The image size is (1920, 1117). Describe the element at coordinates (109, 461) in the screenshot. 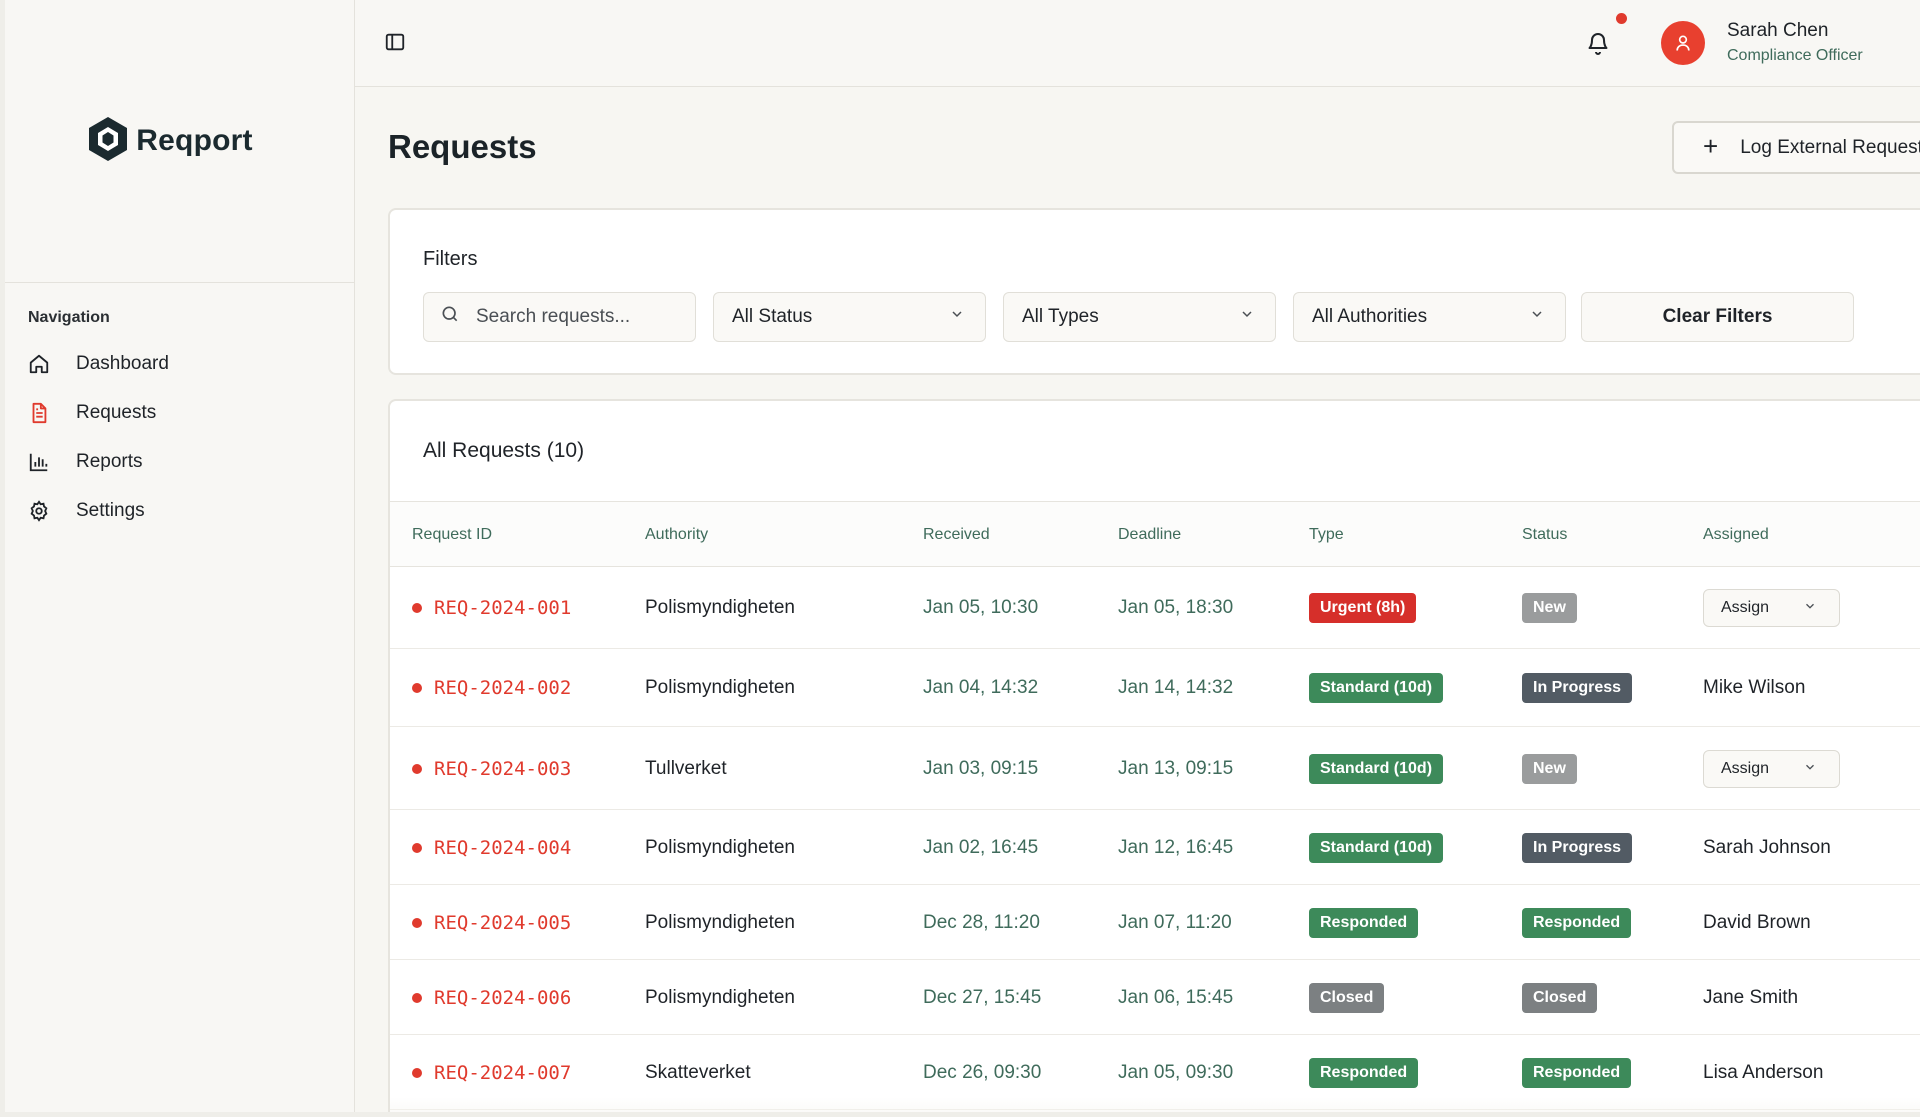

I see `sidebar-item-label: Reports` at that location.